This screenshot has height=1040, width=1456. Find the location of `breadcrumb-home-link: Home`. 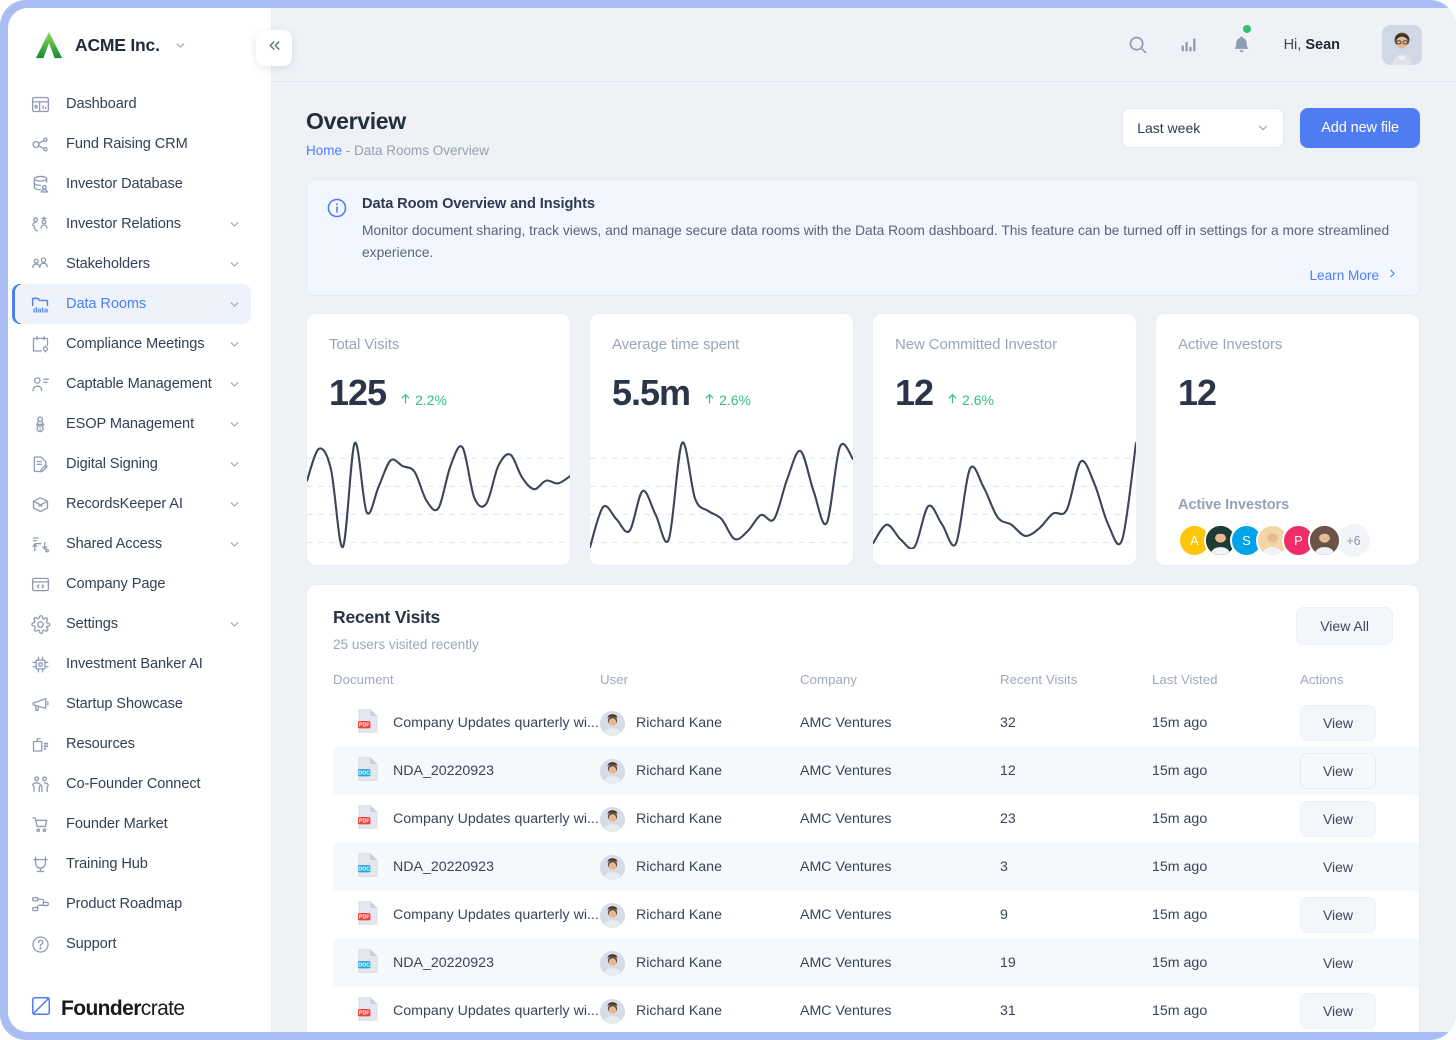

breadcrumb-home-link: Home is located at coordinates (324, 150).